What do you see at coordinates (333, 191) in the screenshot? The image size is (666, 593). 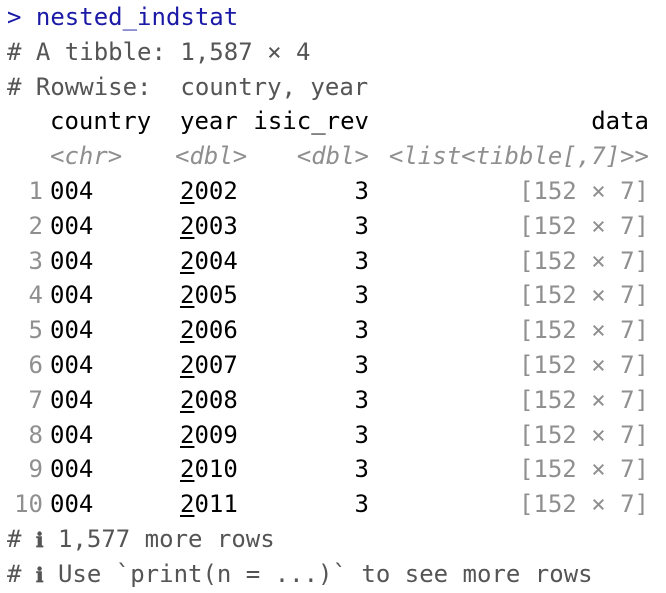 I see `table-row: 1 004 2002 3 [152 × 7]` at bounding box center [333, 191].